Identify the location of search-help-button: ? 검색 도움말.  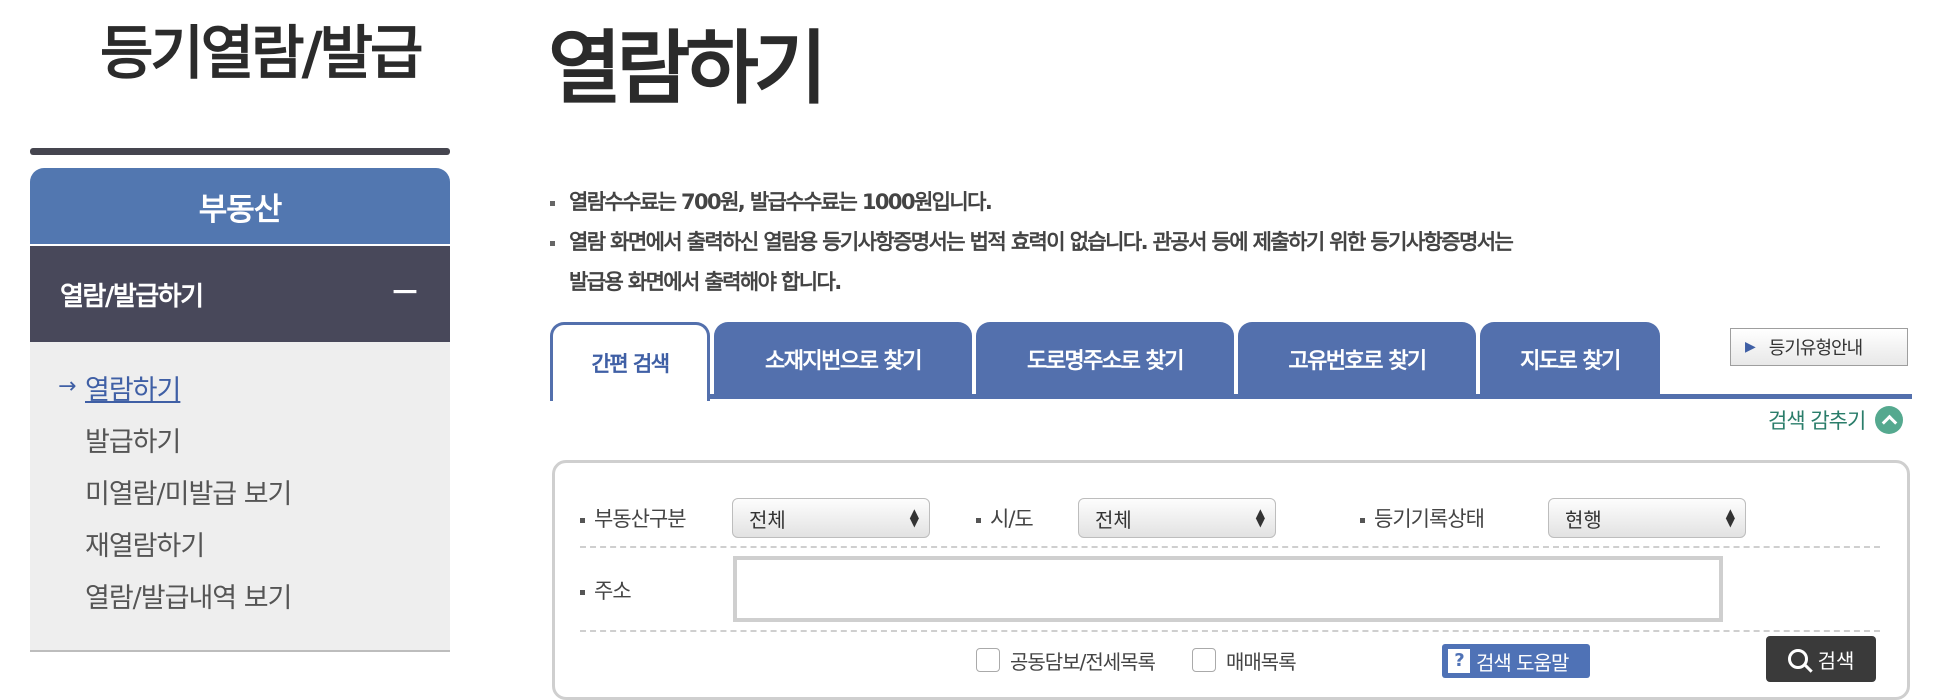
(1516, 661).